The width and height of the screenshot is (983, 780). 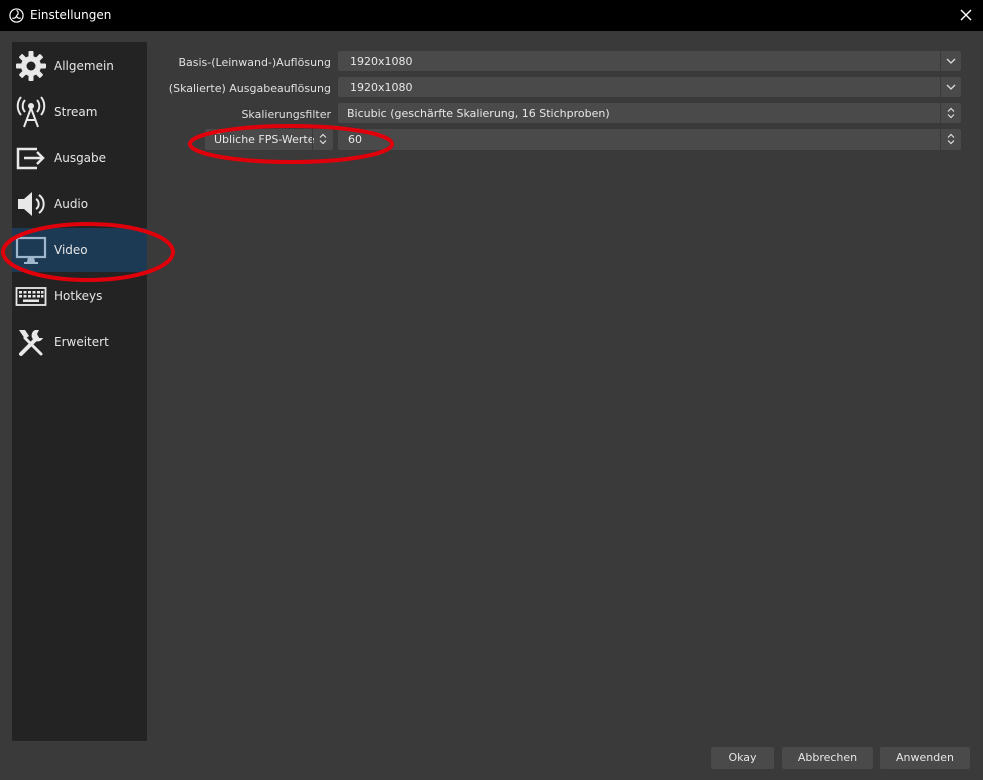 I want to click on sidebar-item-video: Video, so click(x=79, y=250).